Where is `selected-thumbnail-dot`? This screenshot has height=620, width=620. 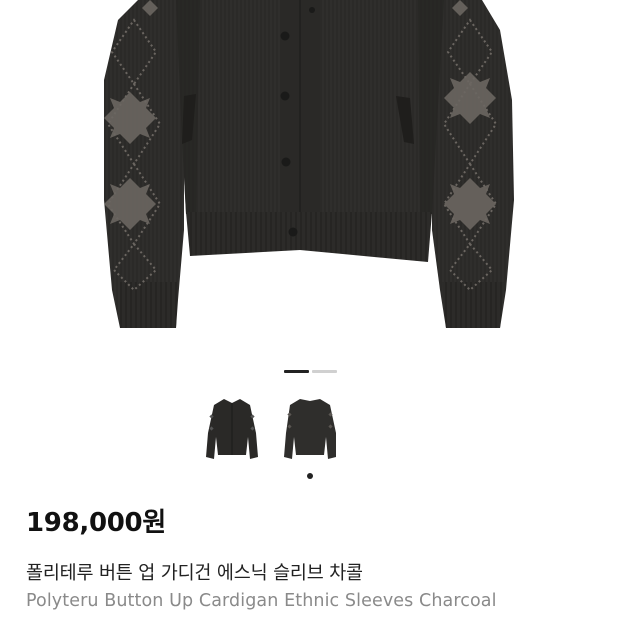 selected-thumbnail-dot is located at coordinates (310, 476).